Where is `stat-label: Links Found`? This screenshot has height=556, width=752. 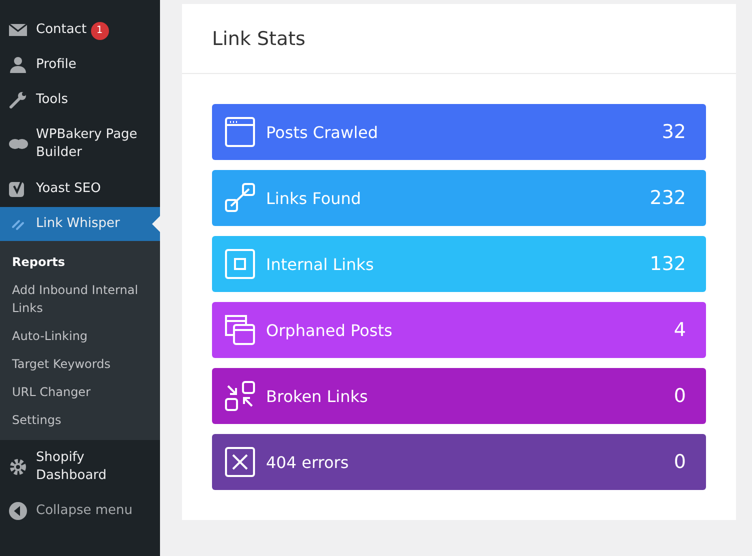
stat-label: Links Found is located at coordinates (314, 198).